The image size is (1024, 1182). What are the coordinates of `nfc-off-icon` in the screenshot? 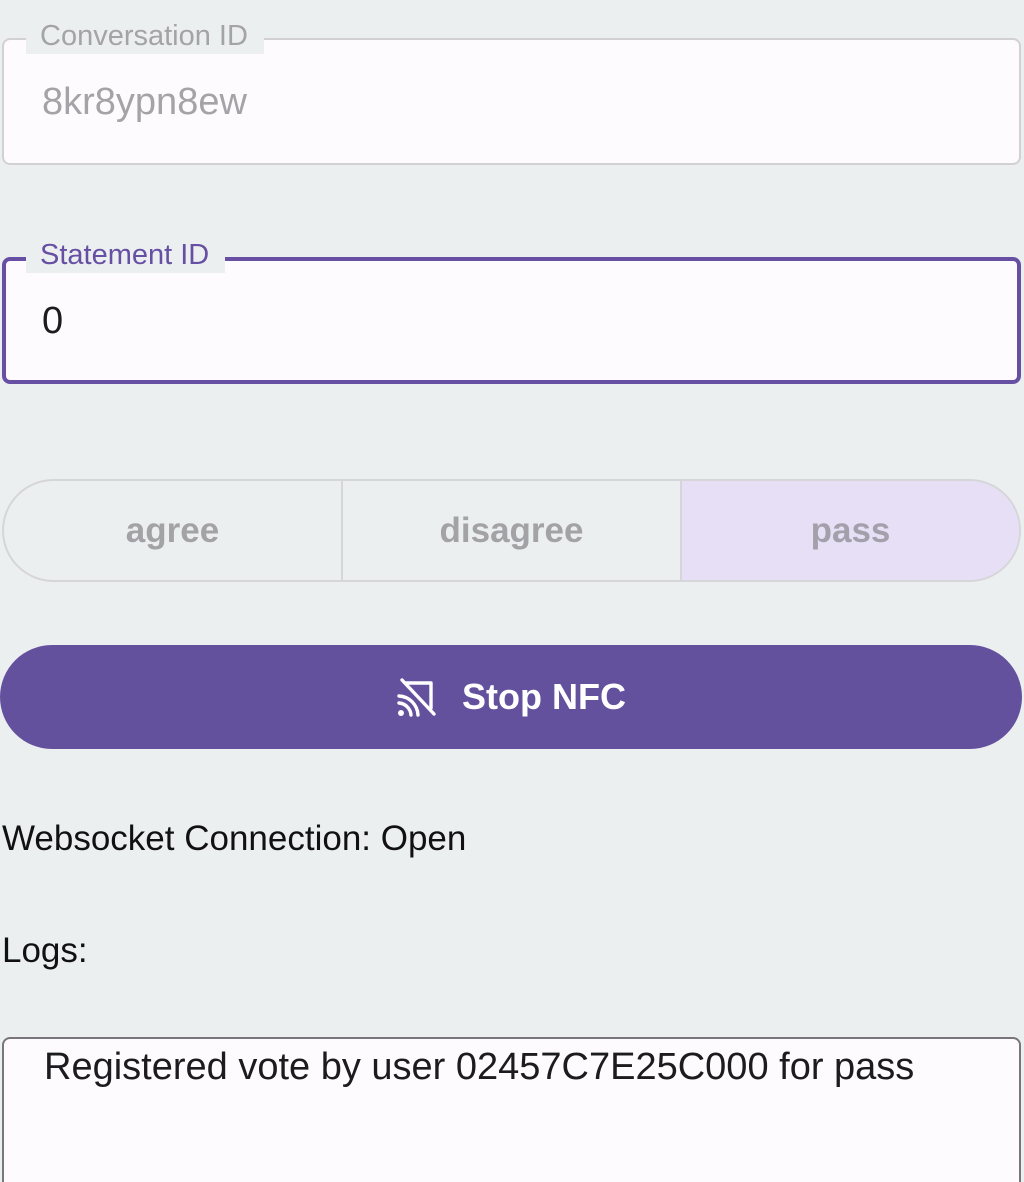 It's located at (416, 697).